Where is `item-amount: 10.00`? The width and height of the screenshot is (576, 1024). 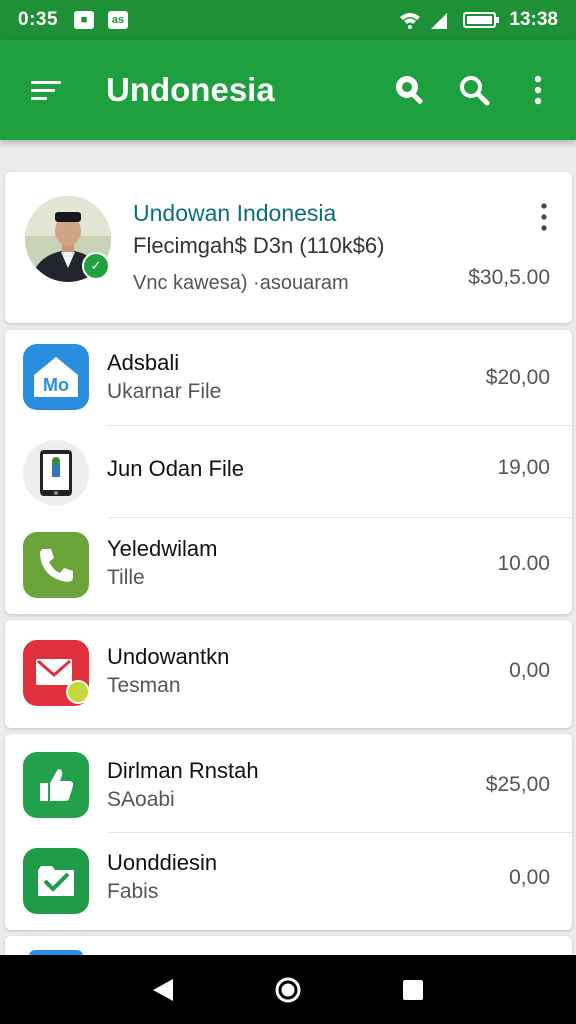
item-amount: 10.00 is located at coordinates (523, 563).